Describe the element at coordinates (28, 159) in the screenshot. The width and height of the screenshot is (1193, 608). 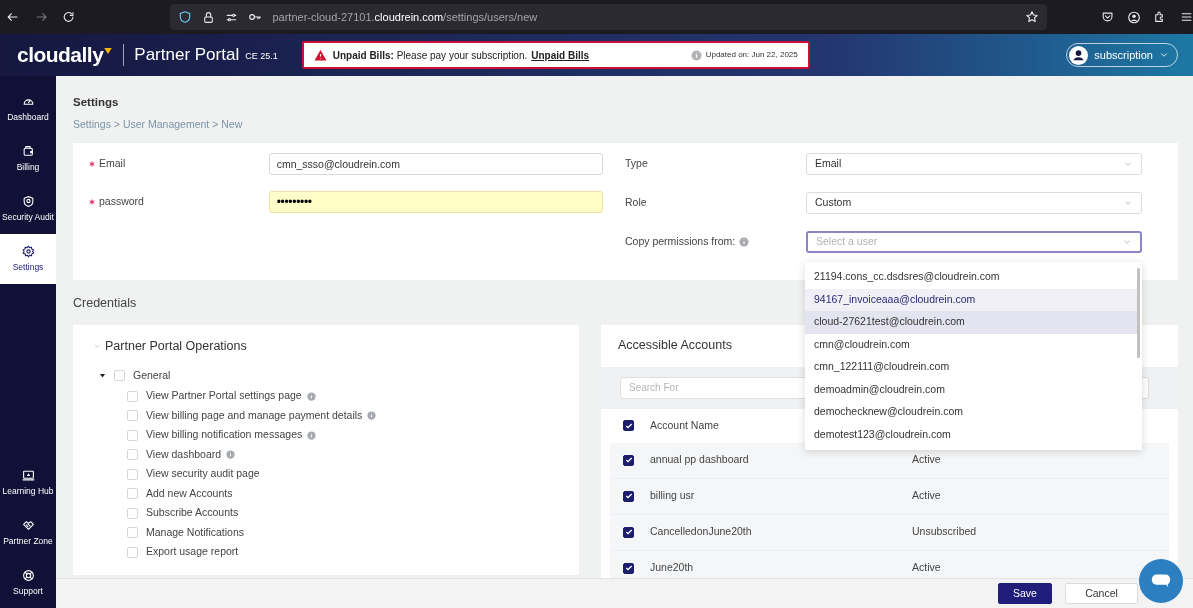
I see `sidebar-item: Billing` at that location.